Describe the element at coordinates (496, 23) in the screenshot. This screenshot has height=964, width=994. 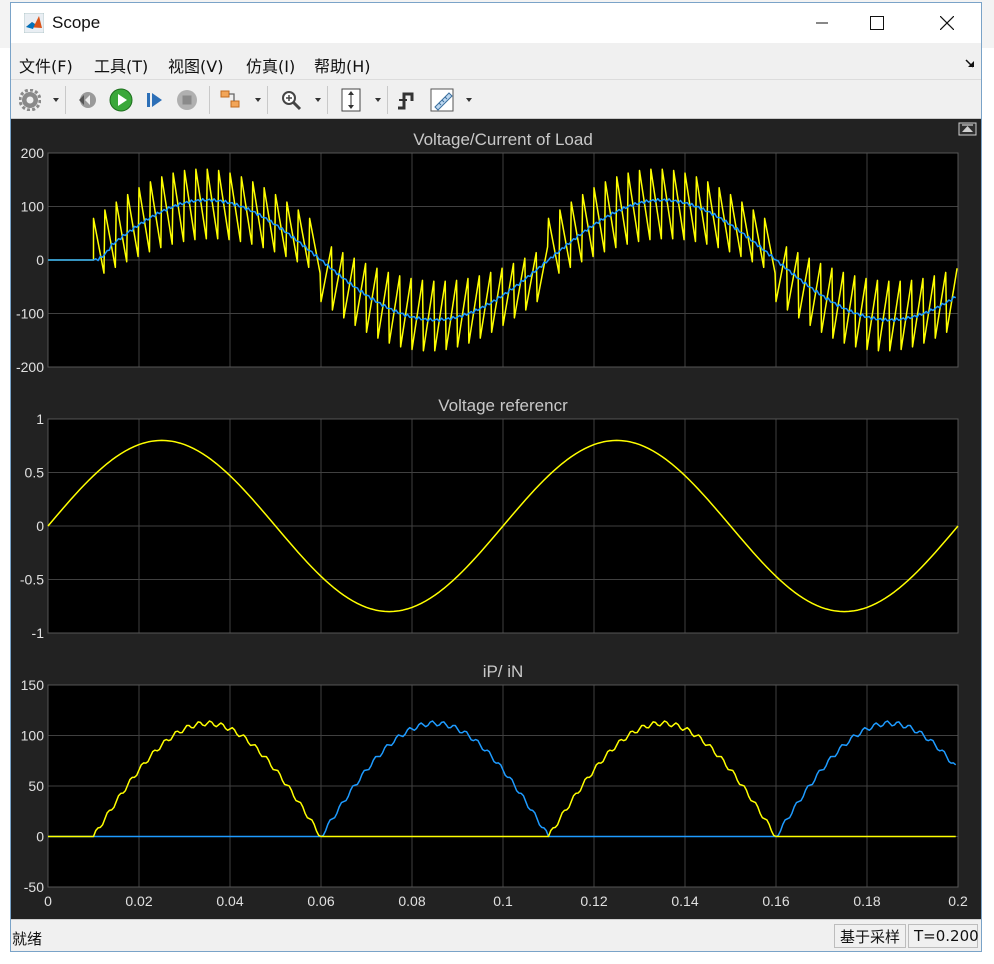
I see `title-bar: Scope` at that location.